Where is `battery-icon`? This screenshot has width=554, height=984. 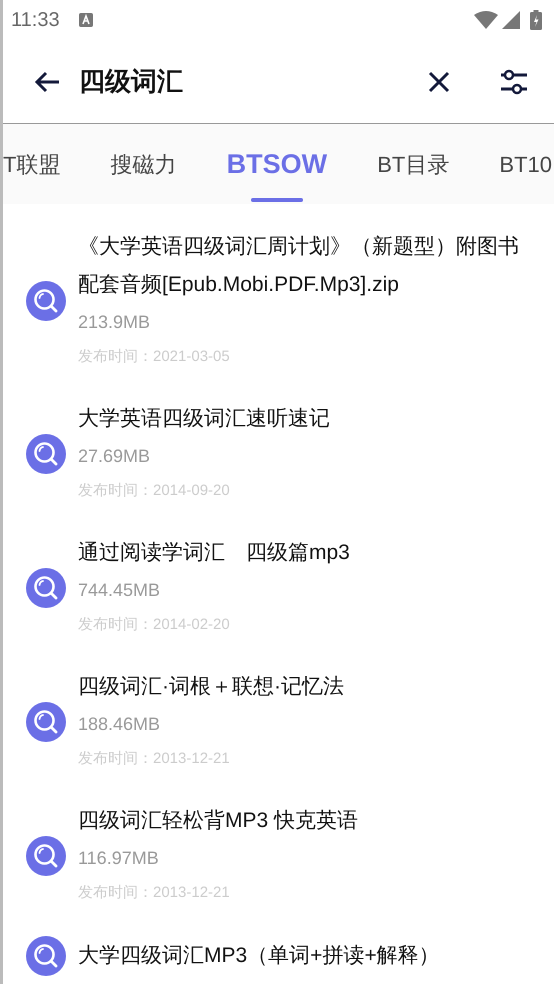 battery-icon is located at coordinates (536, 20).